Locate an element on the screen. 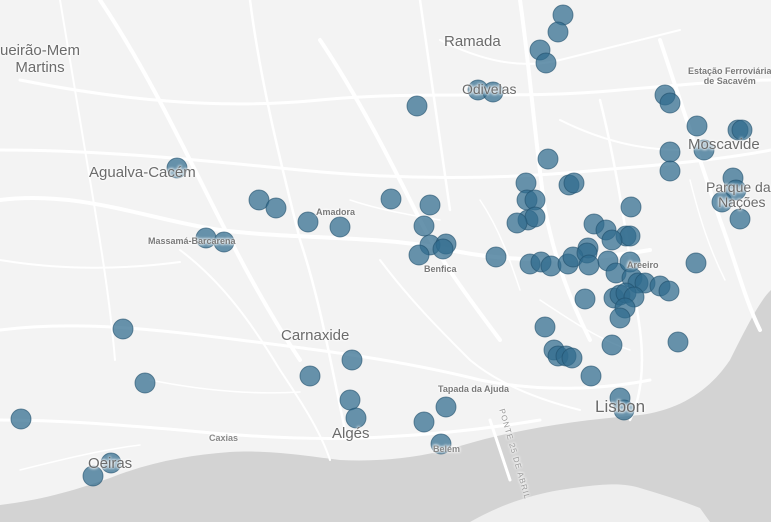  place-label-alges: Algés is located at coordinates (351, 433).